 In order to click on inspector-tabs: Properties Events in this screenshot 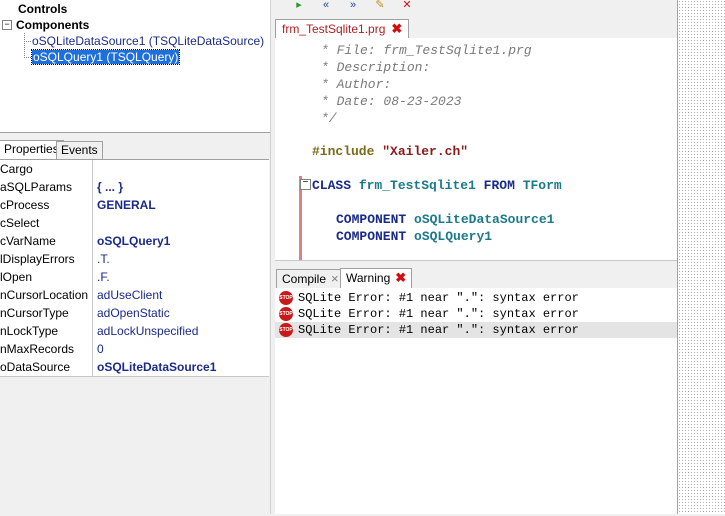, I will do `click(135, 150)`.